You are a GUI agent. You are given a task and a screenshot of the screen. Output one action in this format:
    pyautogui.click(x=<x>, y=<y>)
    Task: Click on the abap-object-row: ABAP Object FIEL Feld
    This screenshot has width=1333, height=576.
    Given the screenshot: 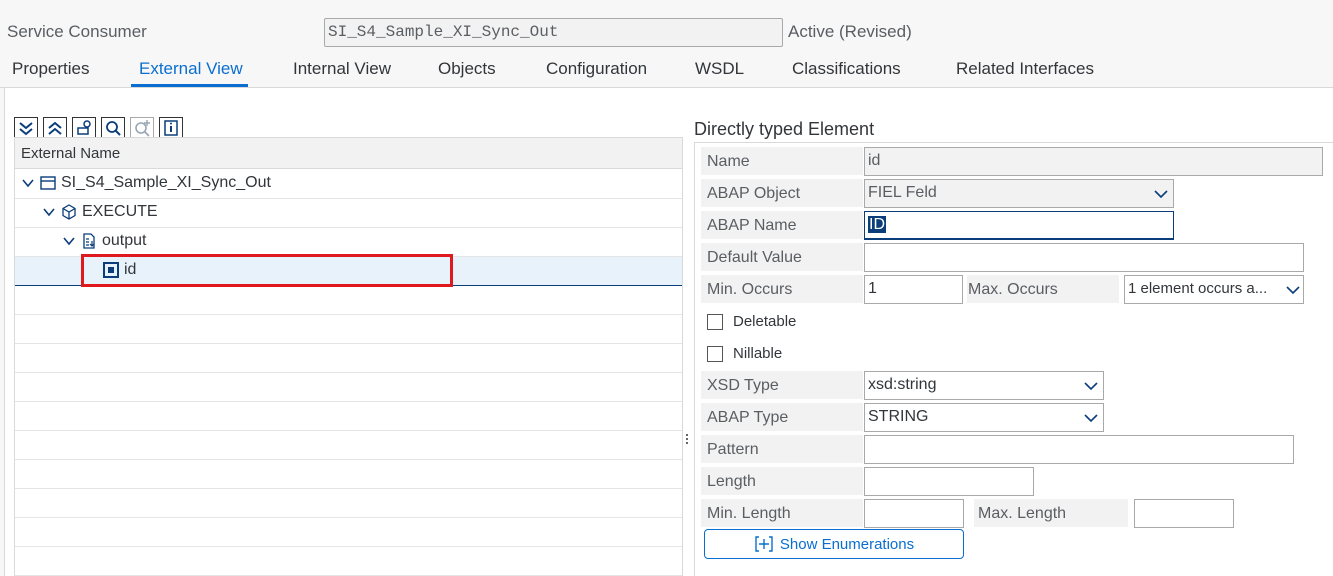 What is the action you would take?
    pyautogui.click(x=1014, y=193)
    